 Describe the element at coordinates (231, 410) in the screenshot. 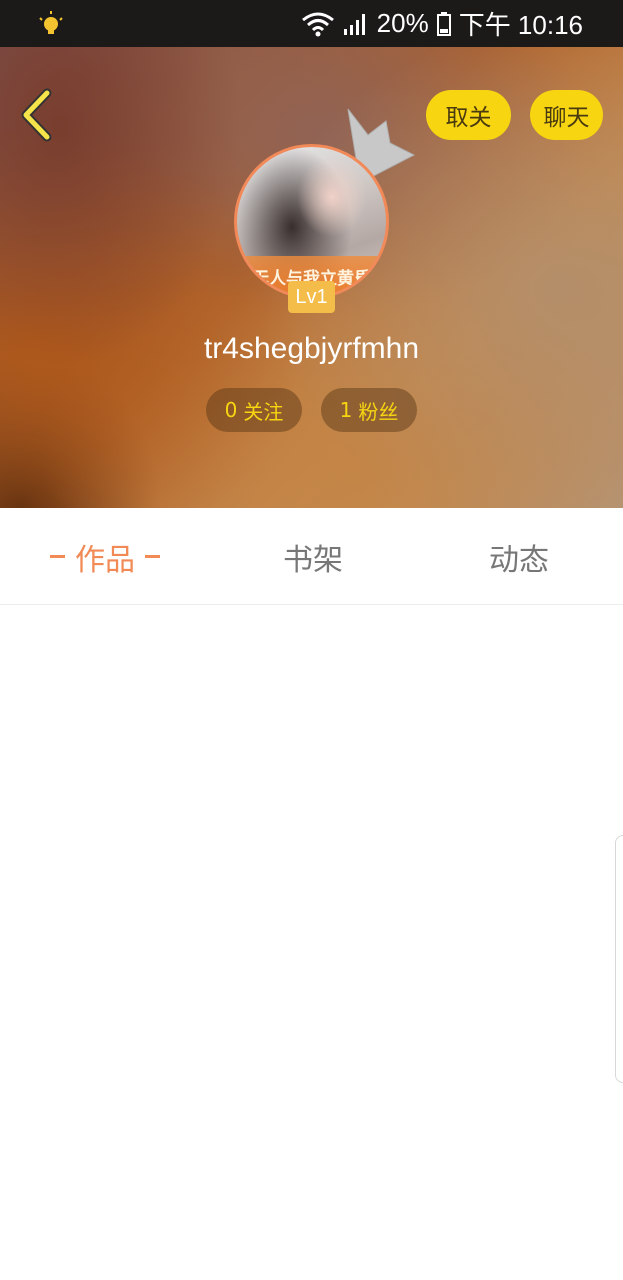

I see `following-count: 0` at that location.